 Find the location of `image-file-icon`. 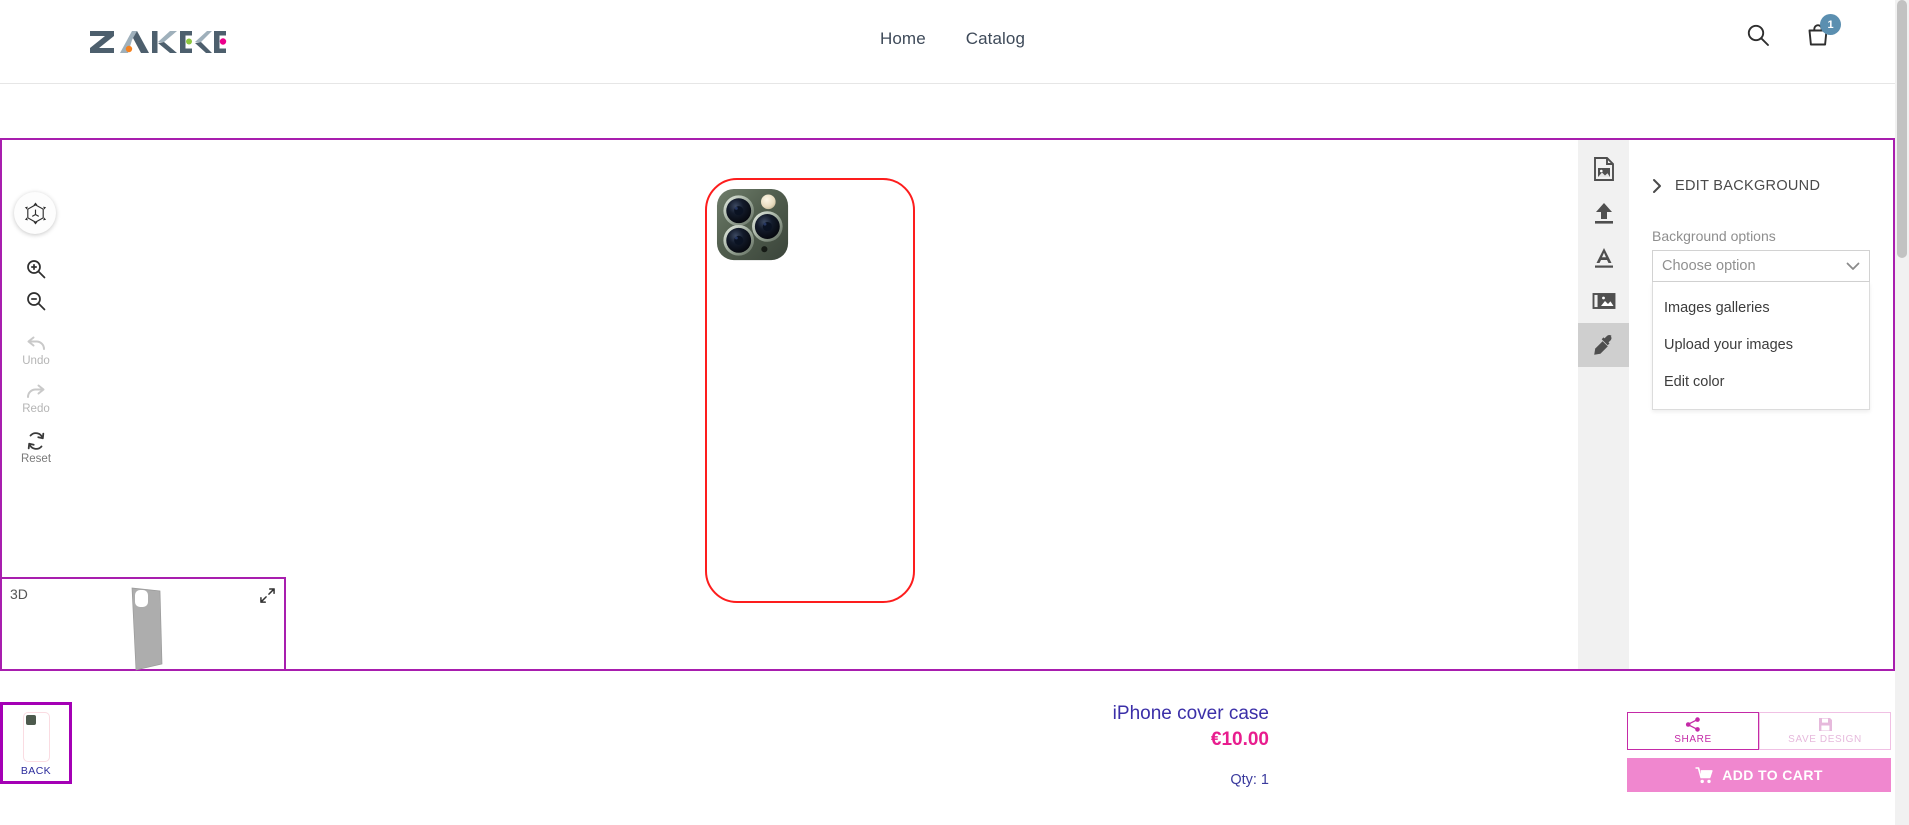

image-file-icon is located at coordinates (1603, 169).